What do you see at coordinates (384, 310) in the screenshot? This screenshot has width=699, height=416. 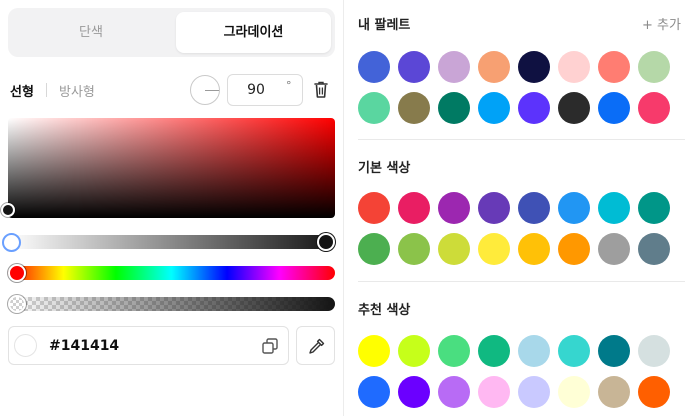 I see `recommended-colors-title: 추천 색상` at bounding box center [384, 310].